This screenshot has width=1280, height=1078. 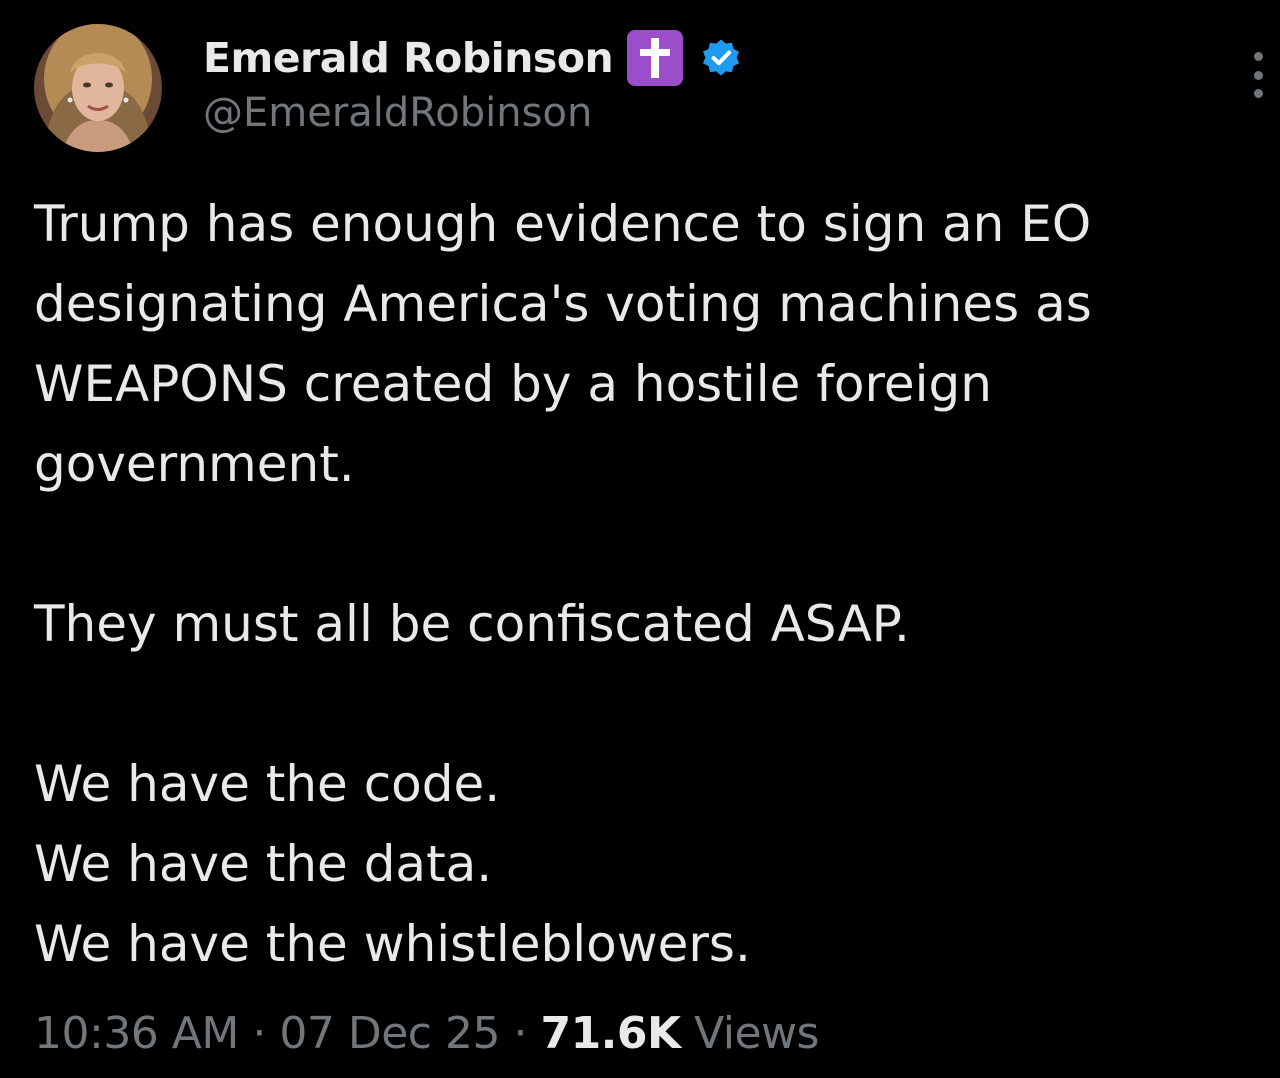 I want to click on author-handle: @EmeraldRobinson, so click(x=397, y=113).